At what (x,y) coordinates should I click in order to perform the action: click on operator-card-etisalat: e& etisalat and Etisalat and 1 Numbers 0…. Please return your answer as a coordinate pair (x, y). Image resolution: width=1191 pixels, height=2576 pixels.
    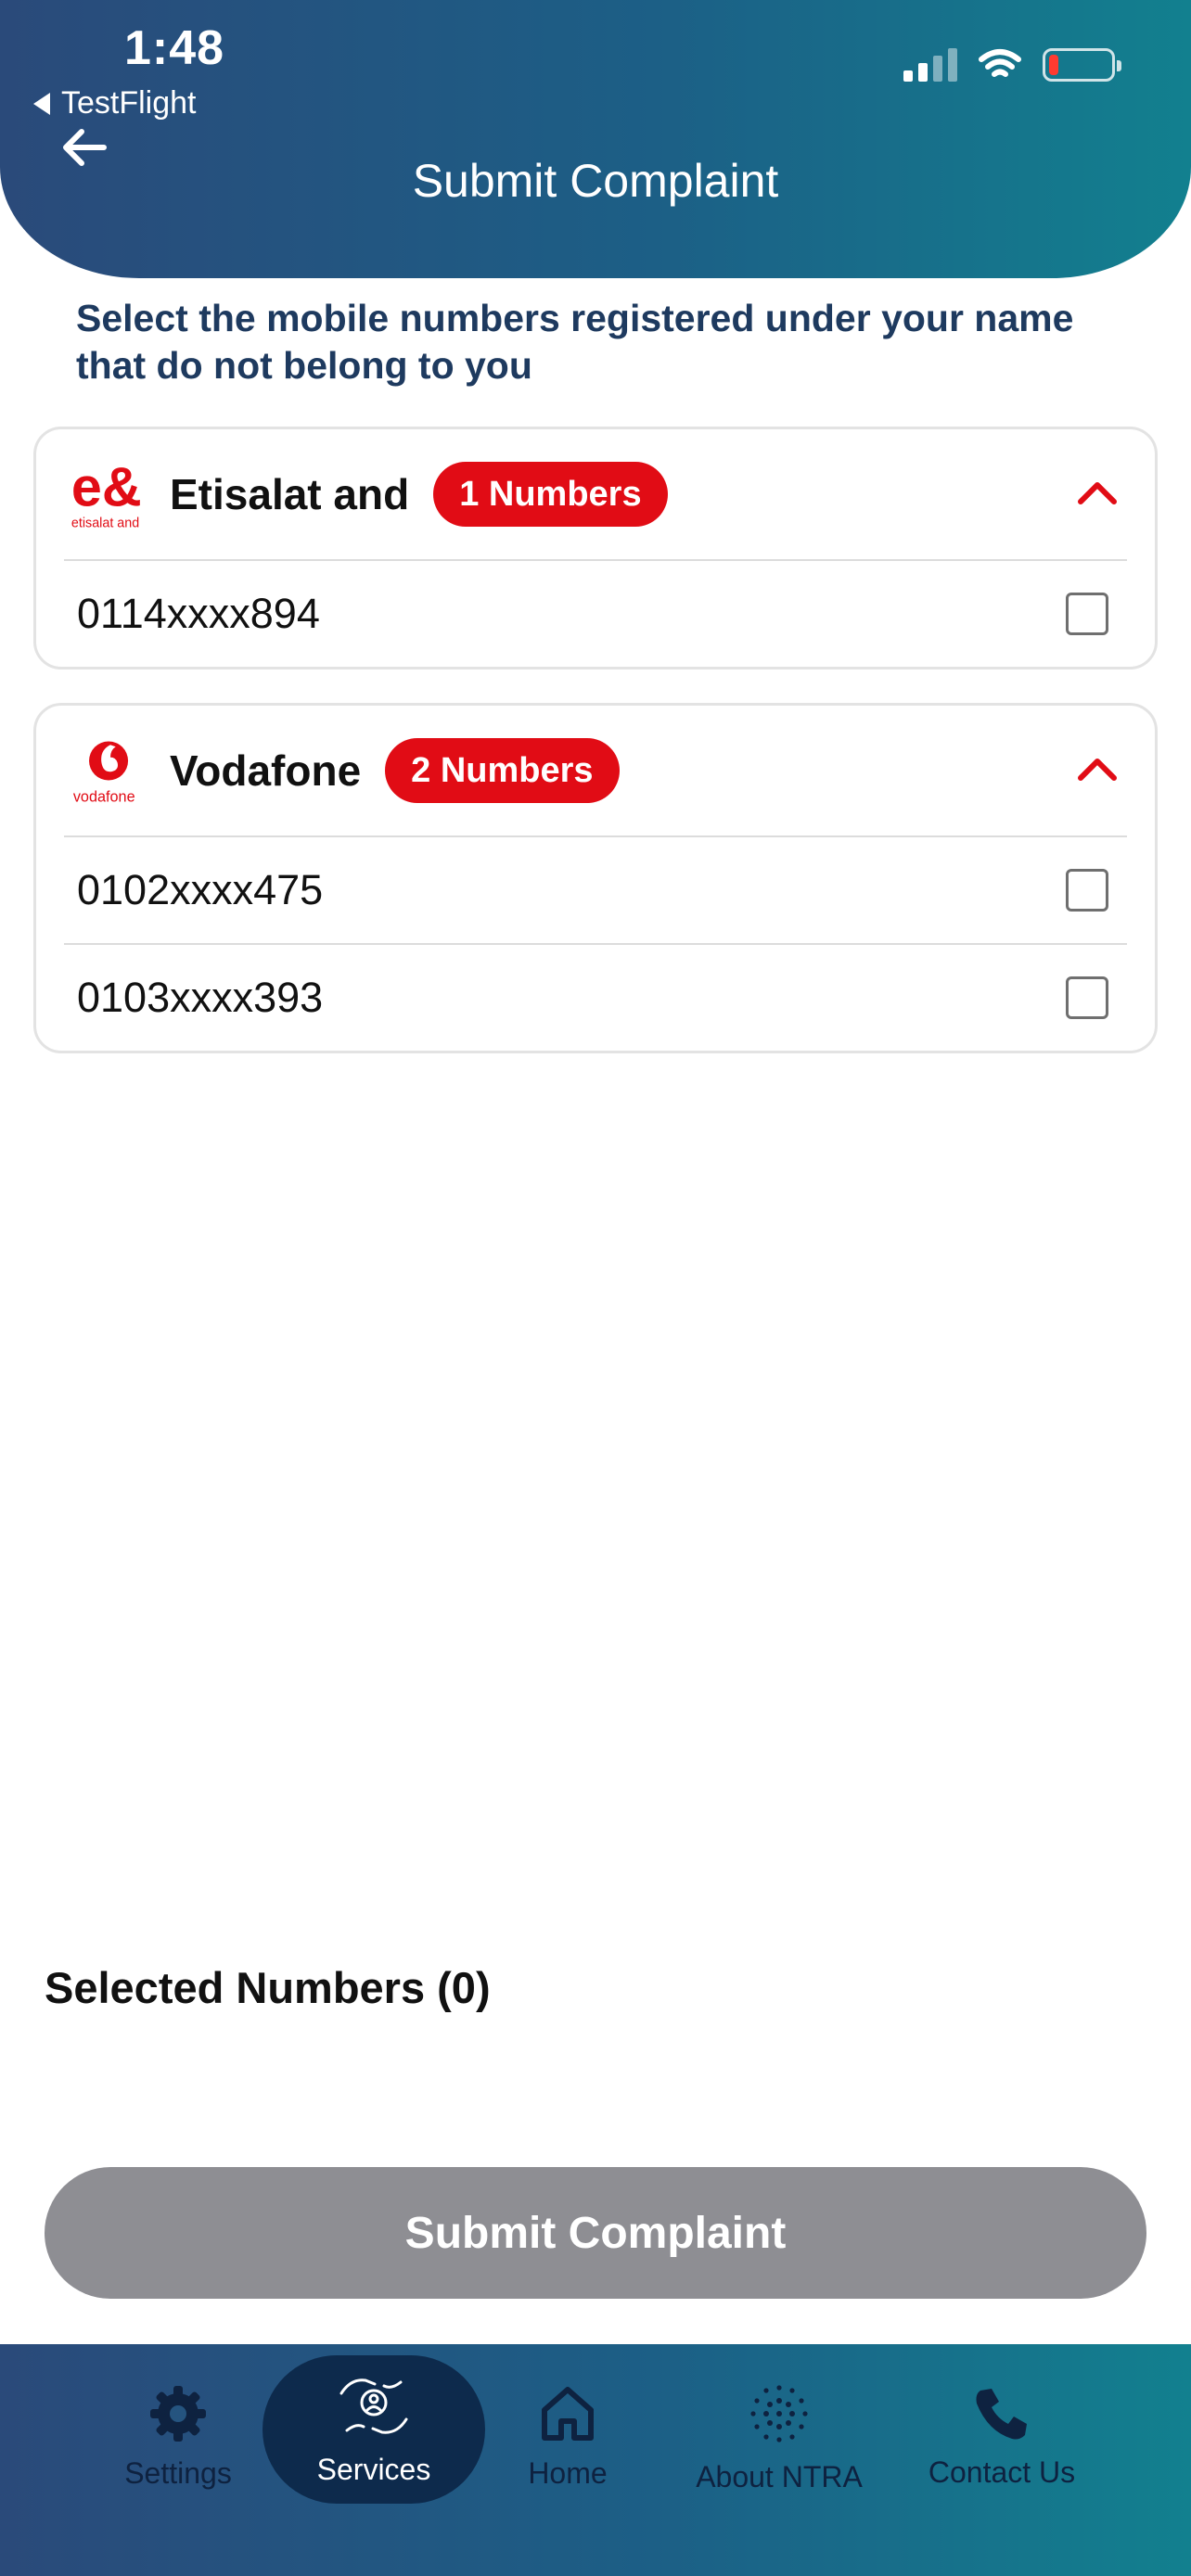
    Looking at the image, I should click on (595, 548).